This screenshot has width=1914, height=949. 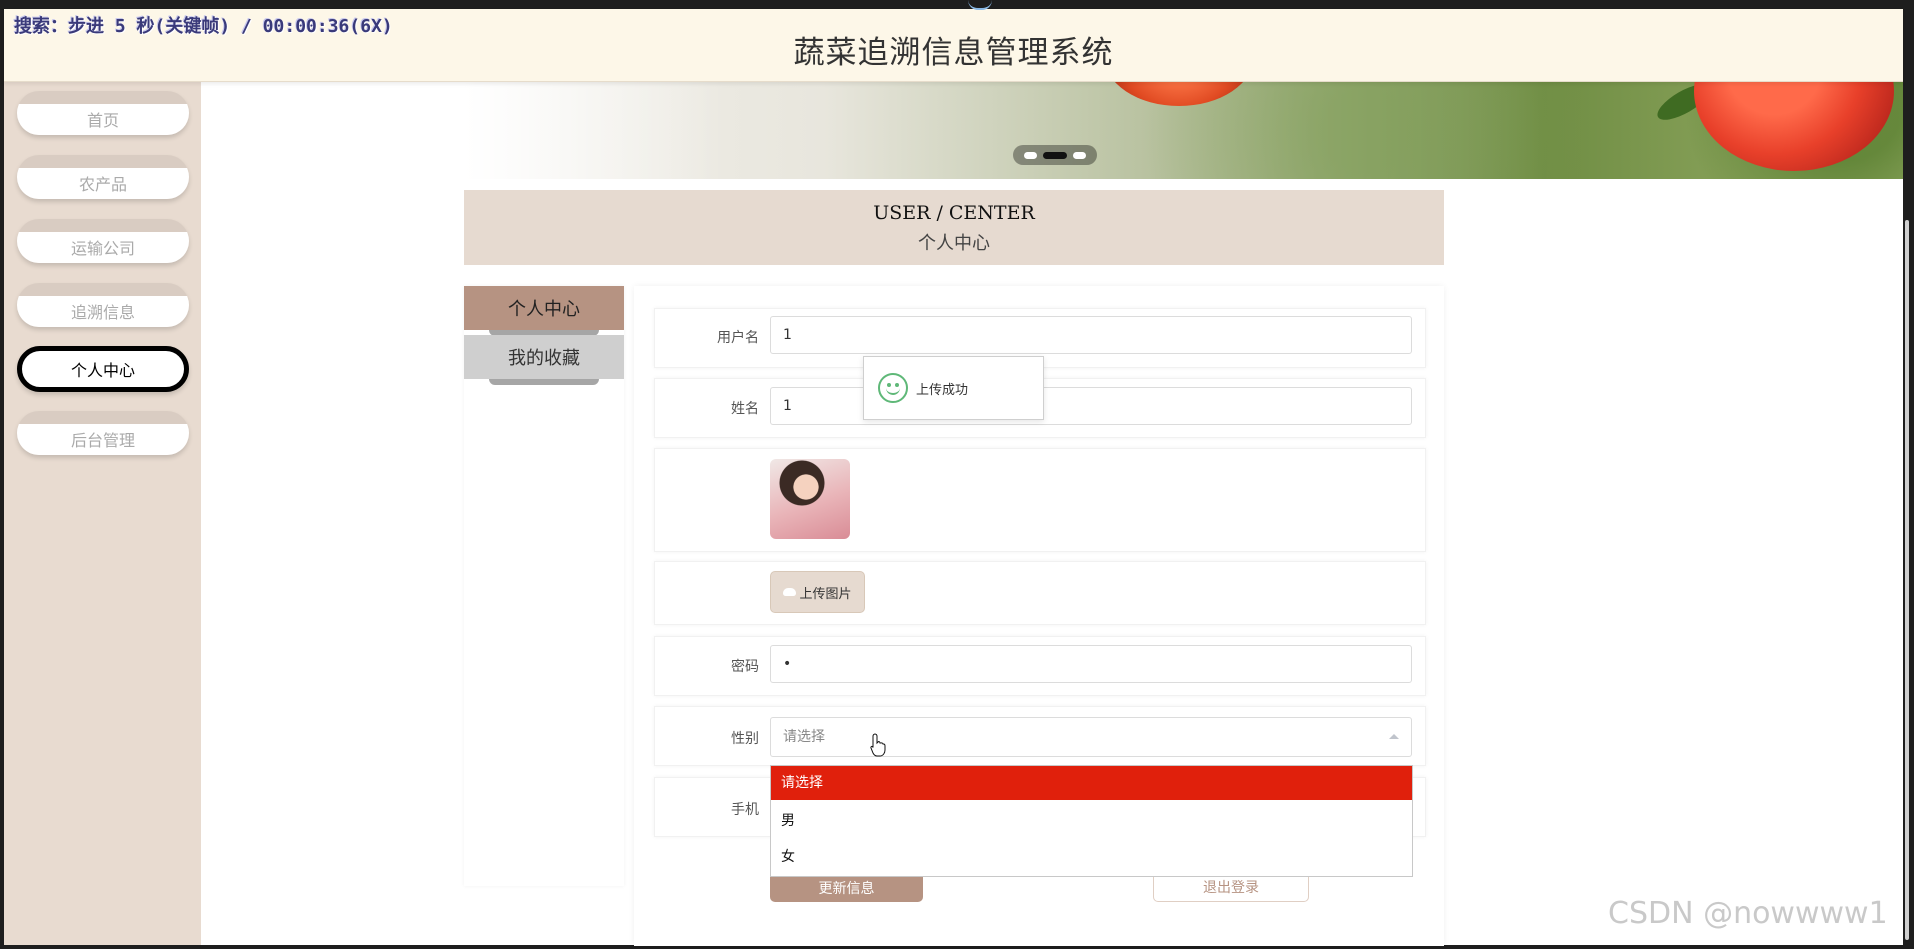 What do you see at coordinates (745, 667) in the screenshot?
I see `password-label: 密码` at bounding box center [745, 667].